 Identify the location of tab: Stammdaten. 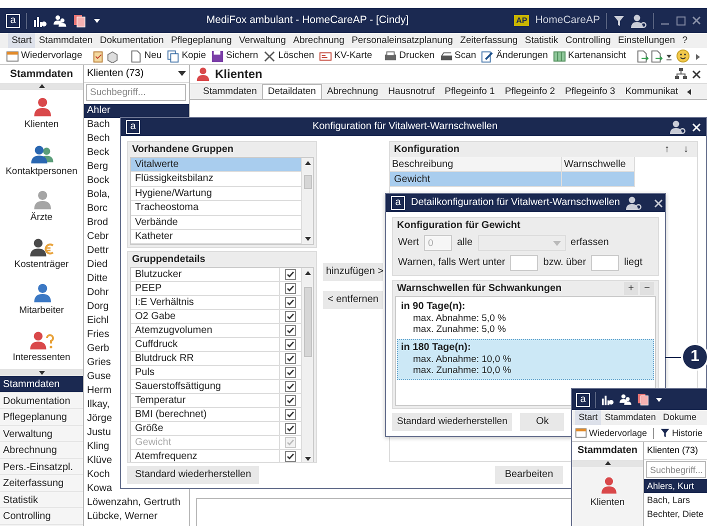
(230, 91).